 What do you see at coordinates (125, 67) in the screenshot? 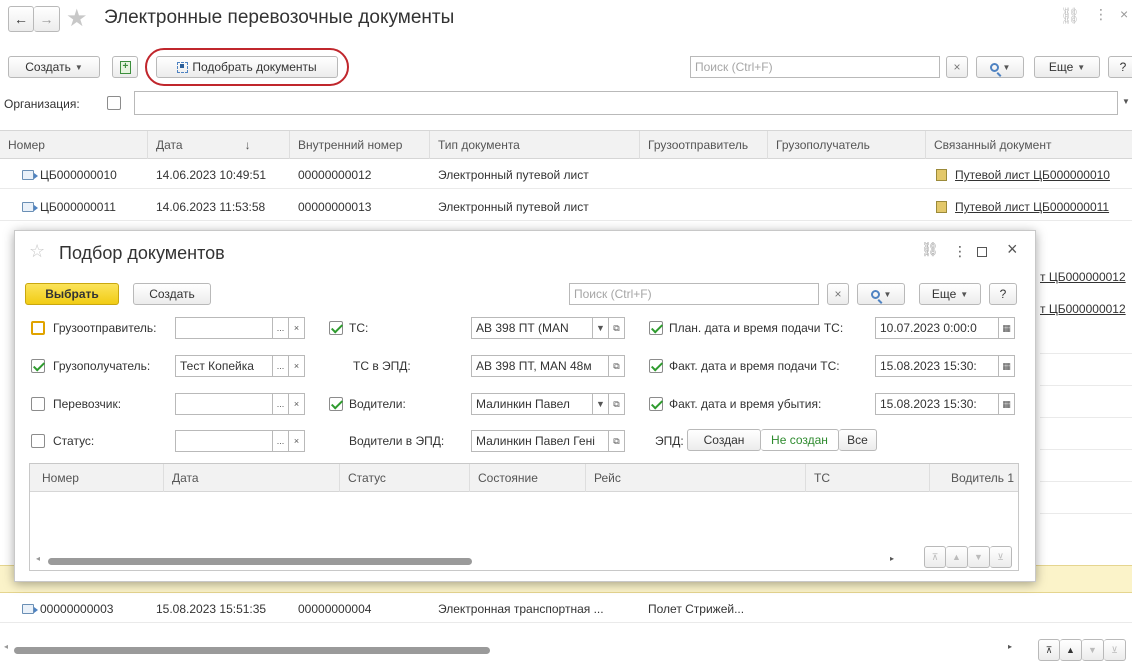
I see `add-document-button: +` at bounding box center [125, 67].